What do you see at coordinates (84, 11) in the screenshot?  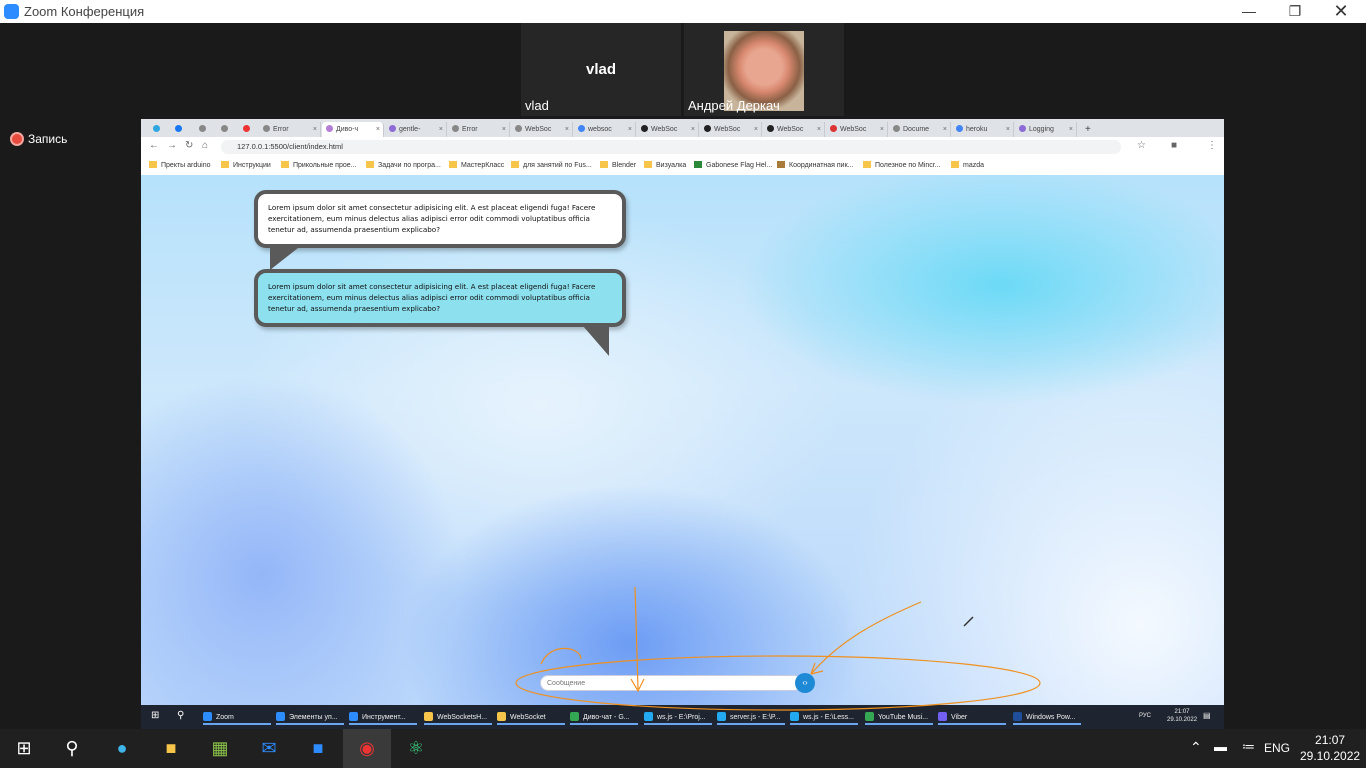 I see `window-title: Zoom Конференция` at bounding box center [84, 11].